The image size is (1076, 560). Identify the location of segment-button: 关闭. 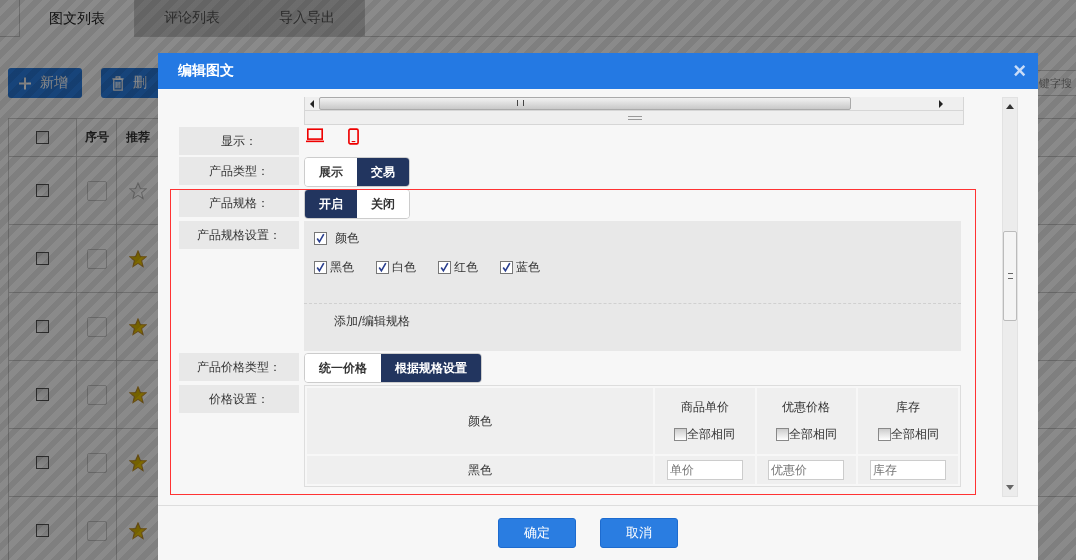
(383, 204).